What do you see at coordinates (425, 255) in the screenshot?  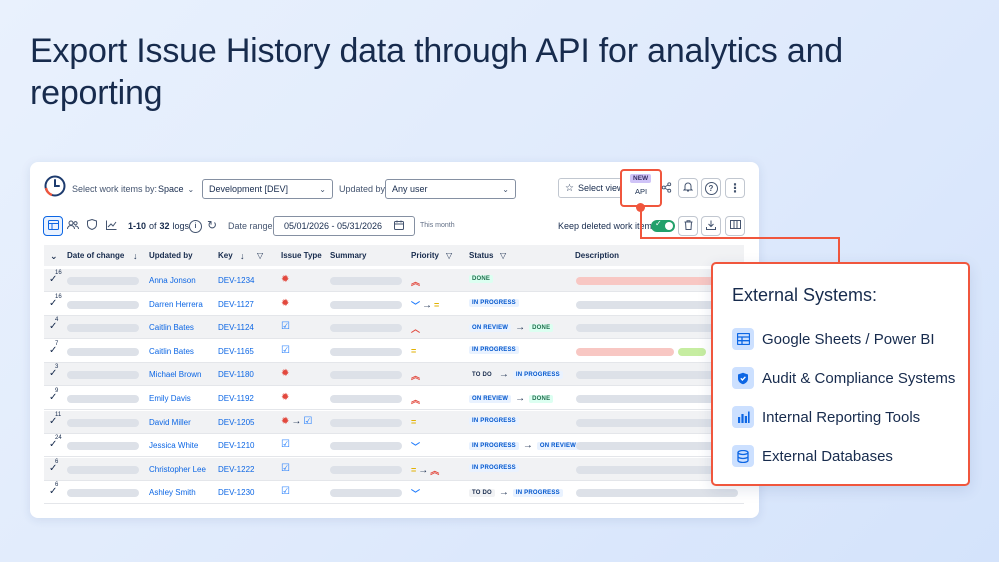 I see `column-priority: Priority` at bounding box center [425, 255].